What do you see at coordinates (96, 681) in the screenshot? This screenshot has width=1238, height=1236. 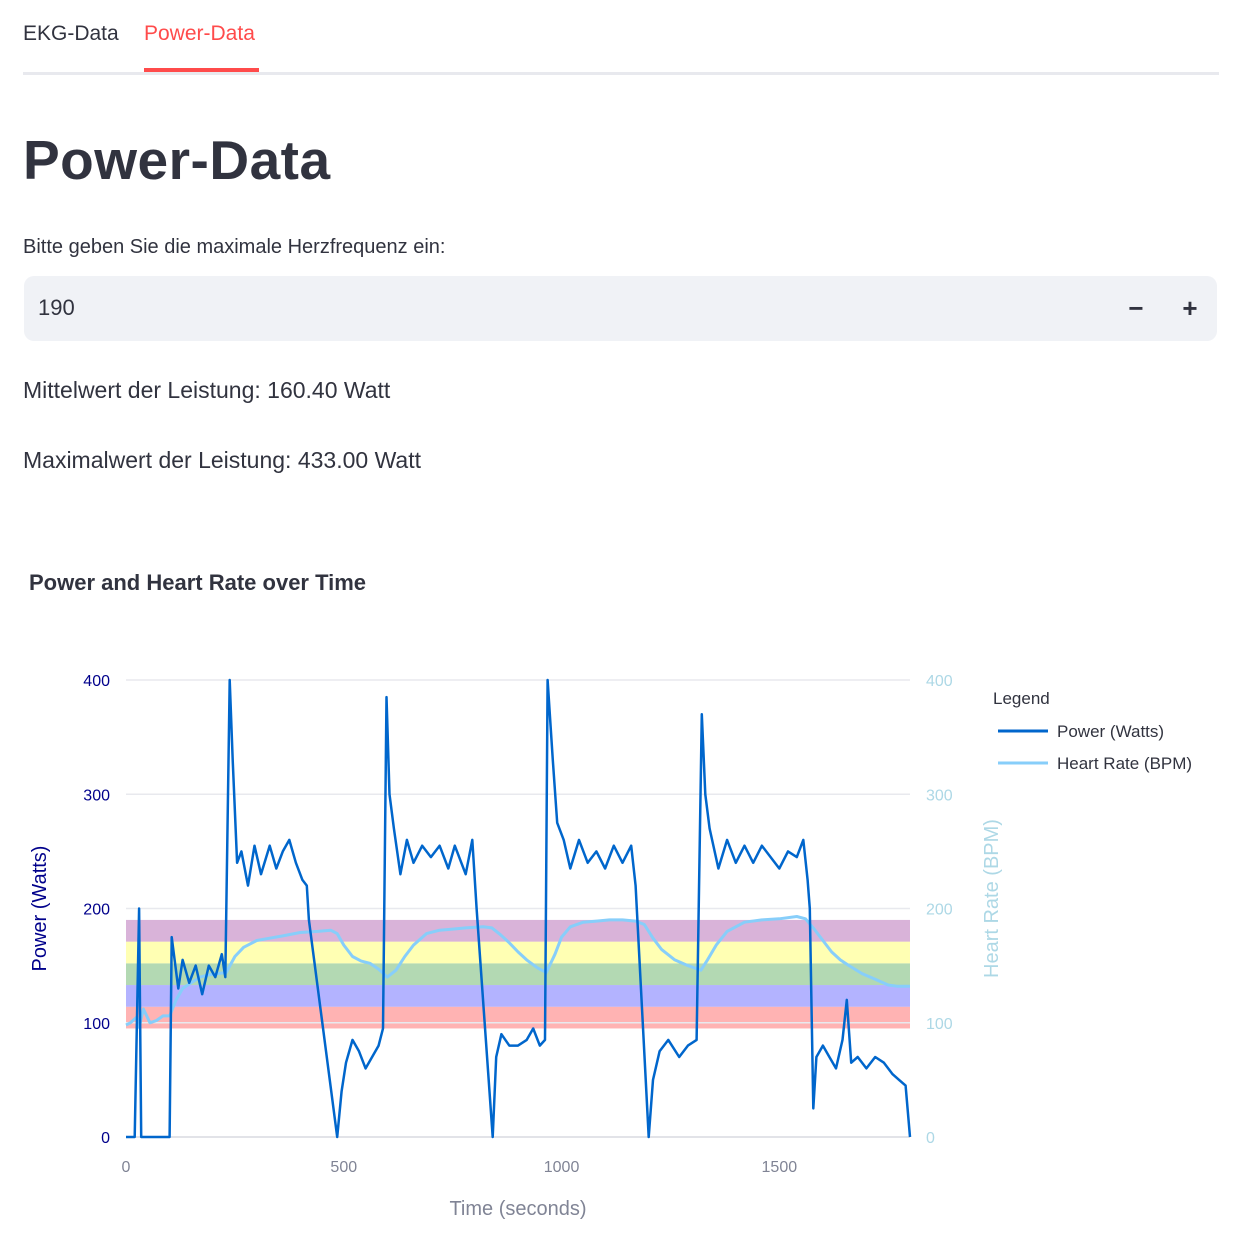 I see `y-left-tick-label: 400` at bounding box center [96, 681].